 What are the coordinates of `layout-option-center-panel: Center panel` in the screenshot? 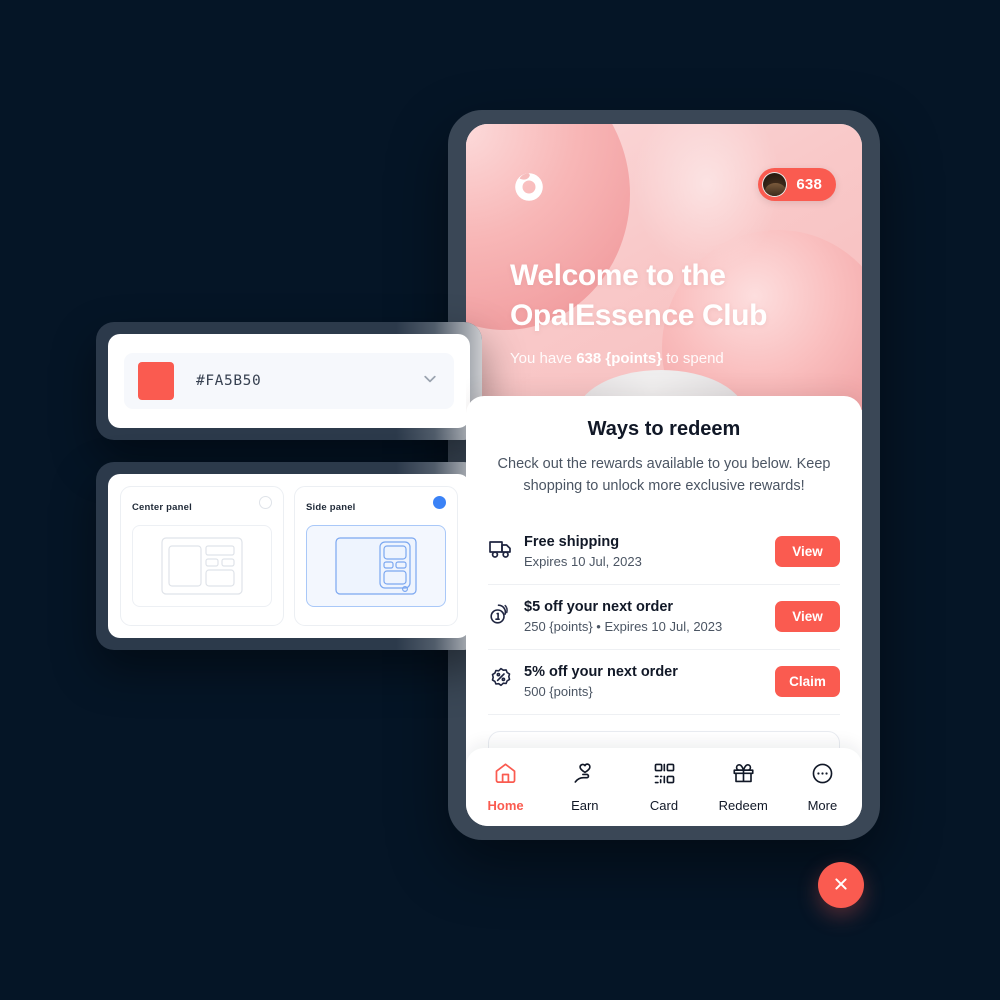 It's located at (202, 556).